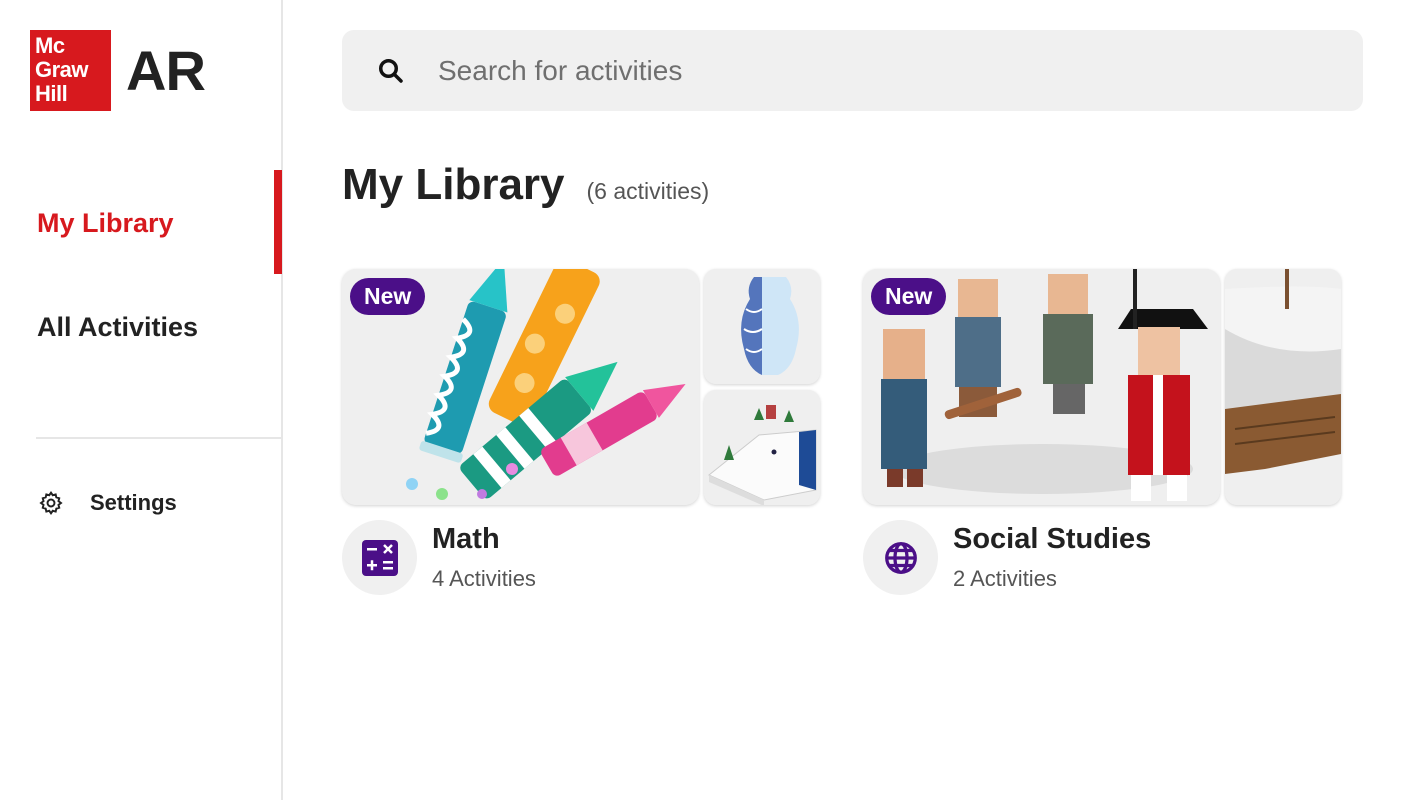 This screenshot has width=1422, height=800. What do you see at coordinates (391, 71) in the screenshot?
I see `search-icon` at bounding box center [391, 71].